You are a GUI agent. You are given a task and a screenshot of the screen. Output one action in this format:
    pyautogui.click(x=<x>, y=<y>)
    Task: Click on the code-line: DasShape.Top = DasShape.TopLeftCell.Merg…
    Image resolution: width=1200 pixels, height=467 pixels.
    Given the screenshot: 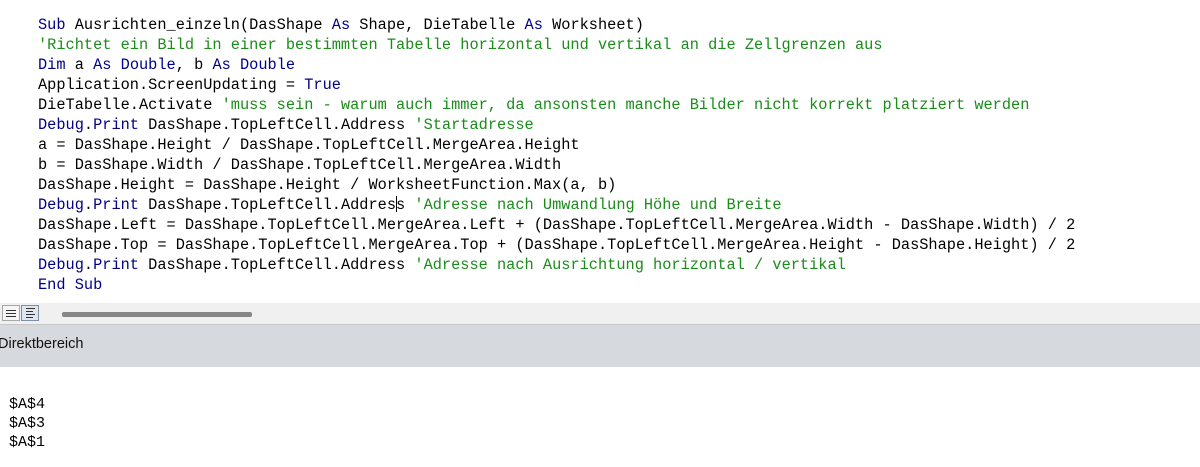 What is the action you would take?
    pyautogui.click(x=556, y=245)
    